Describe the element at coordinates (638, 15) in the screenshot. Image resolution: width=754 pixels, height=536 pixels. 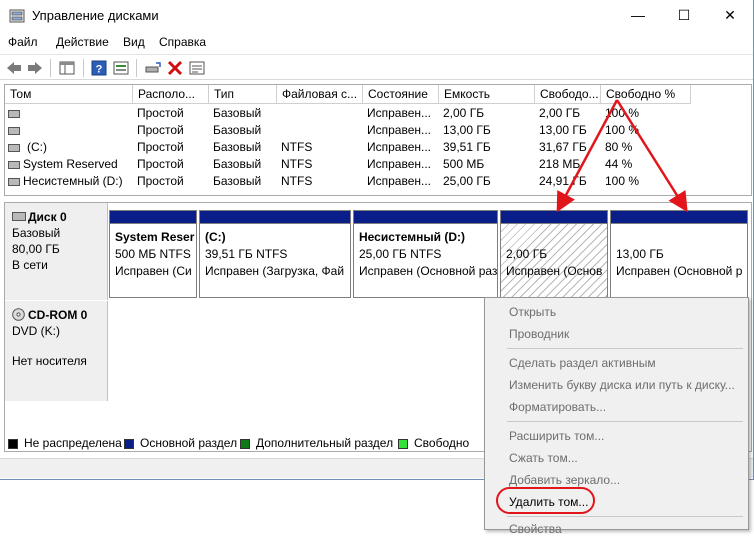
I see `minimize-button: —` at that location.